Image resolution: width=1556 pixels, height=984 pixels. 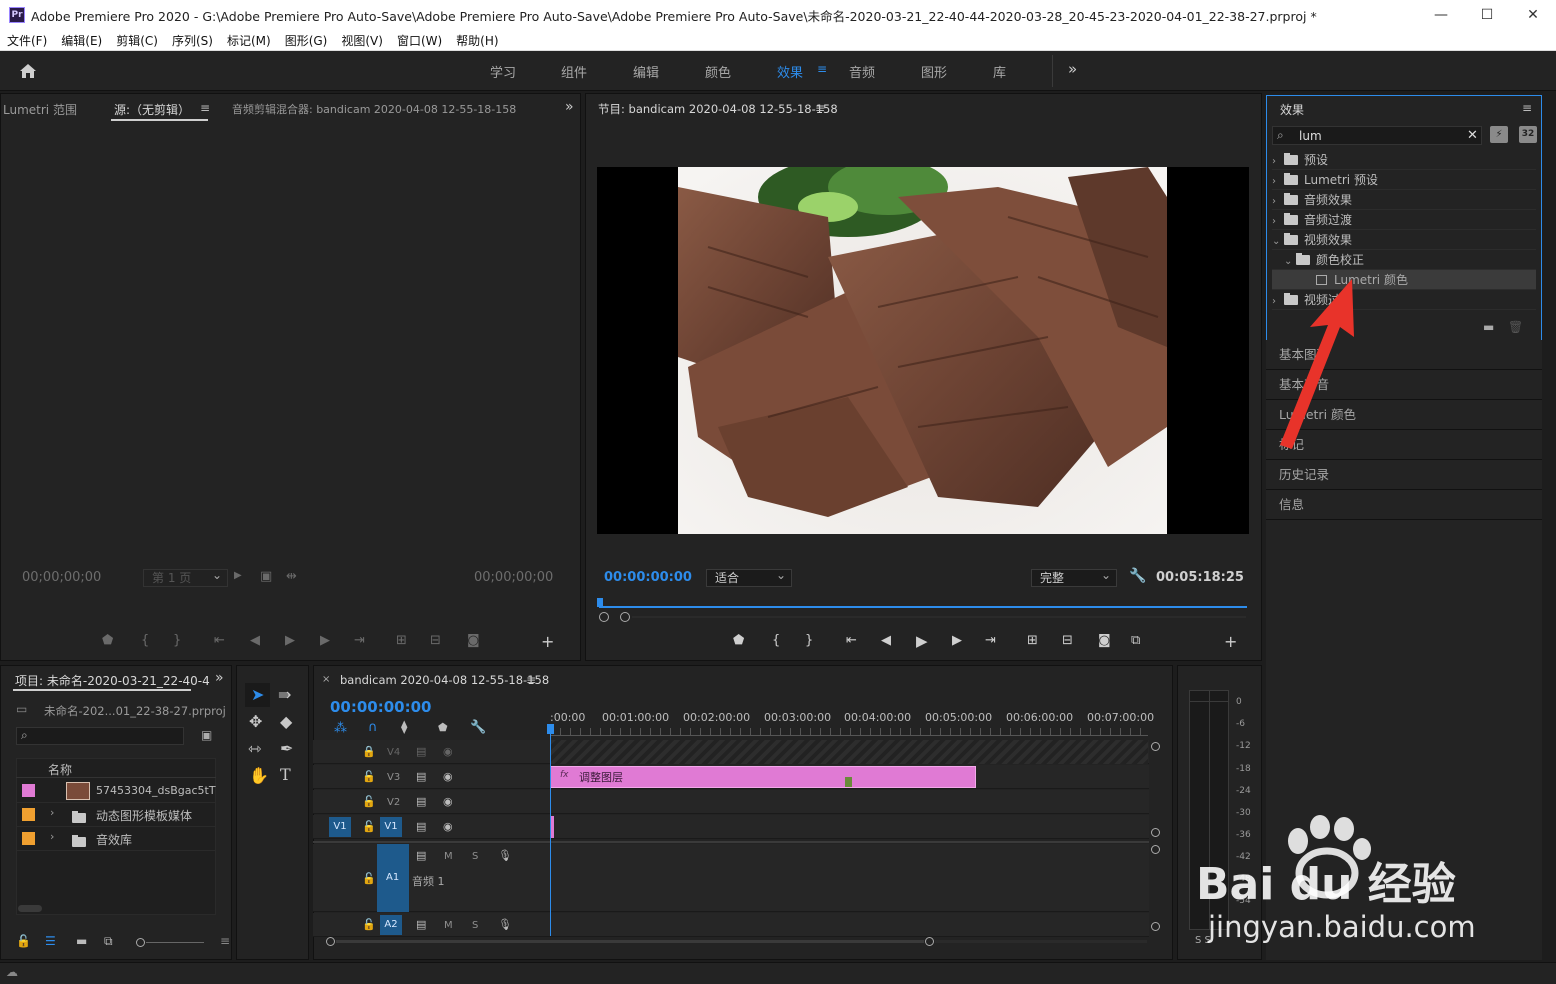 I want to click on export-frame-icon: ◙, so click(x=473, y=640).